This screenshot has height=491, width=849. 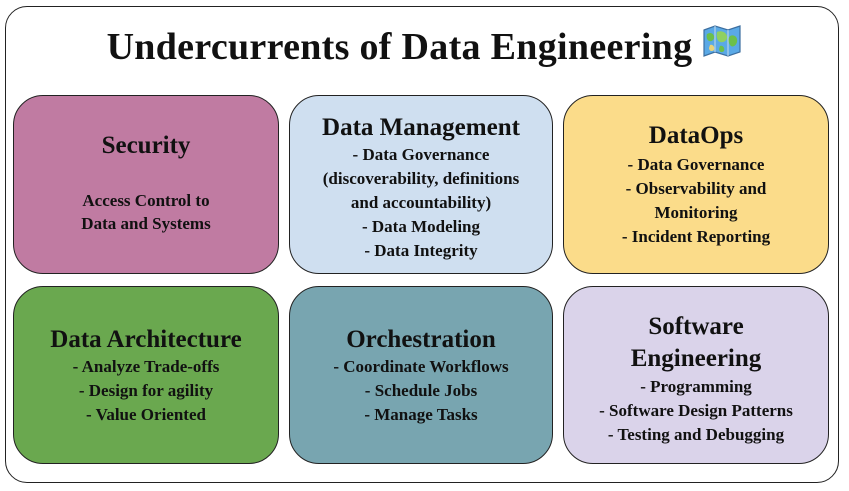 What do you see at coordinates (696, 386) in the screenshot?
I see `card-item: - Programming` at bounding box center [696, 386].